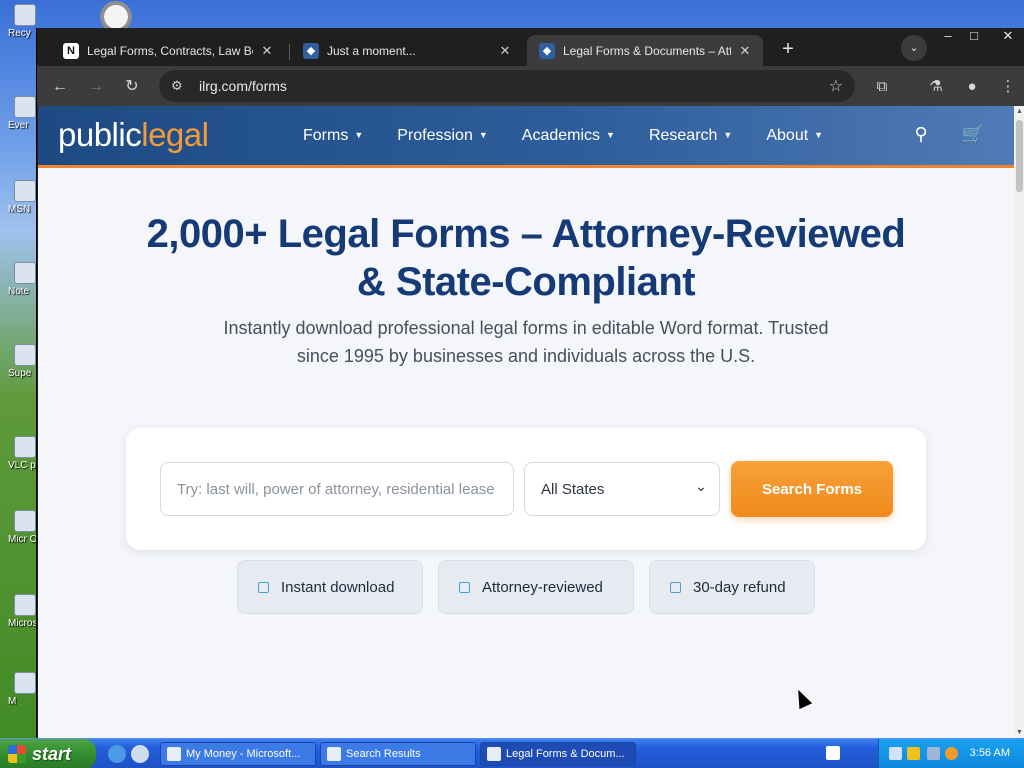  What do you see at coordinates (933, 753) in the screenshot?
I see `tray-icon` at bounding box center [933, 753].